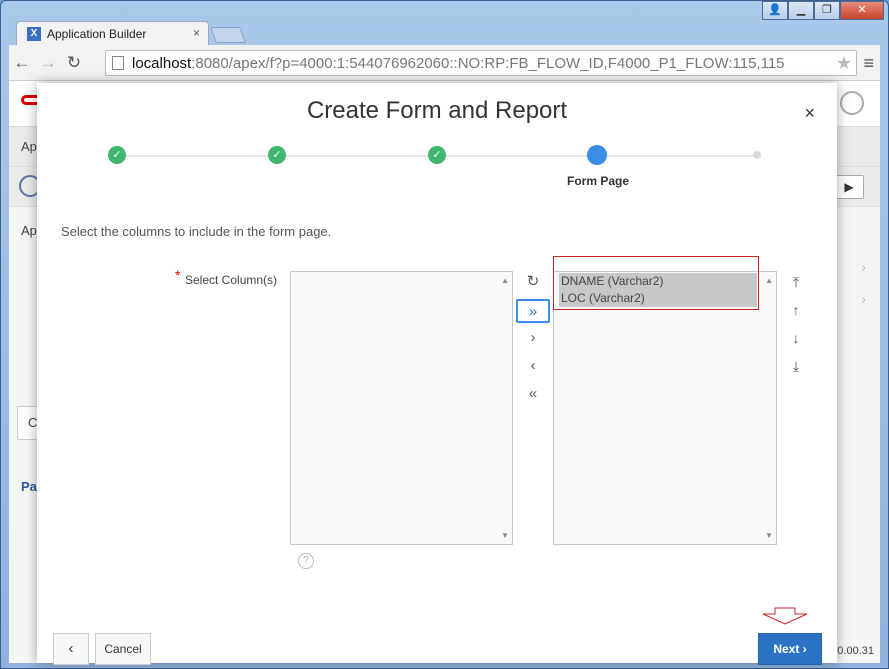 The height and width of the screenshot is (669, 889). What do you see at coordinates (437, 155) in the screenshot?
I see `step-3-done-icon: ✓` at bounding box center [437, 155].